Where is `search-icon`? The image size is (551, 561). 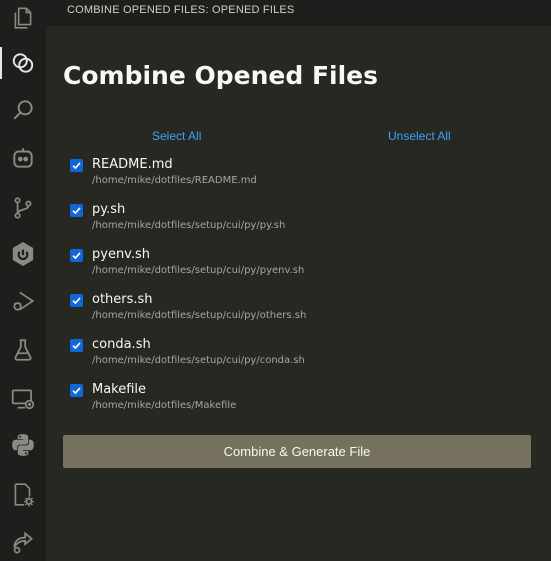 search-icon is located at coordinates (23, 110).